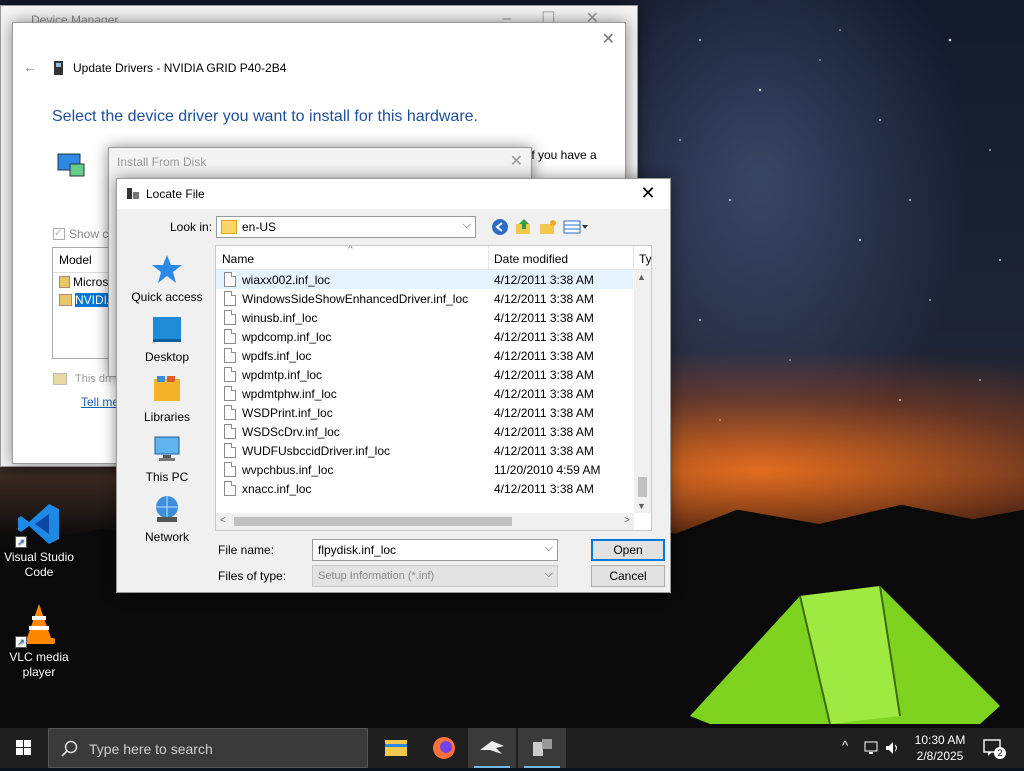 The height and width of the screenshot is (771, 1024). I want to click on column-type: Ty, so click(645, 259).